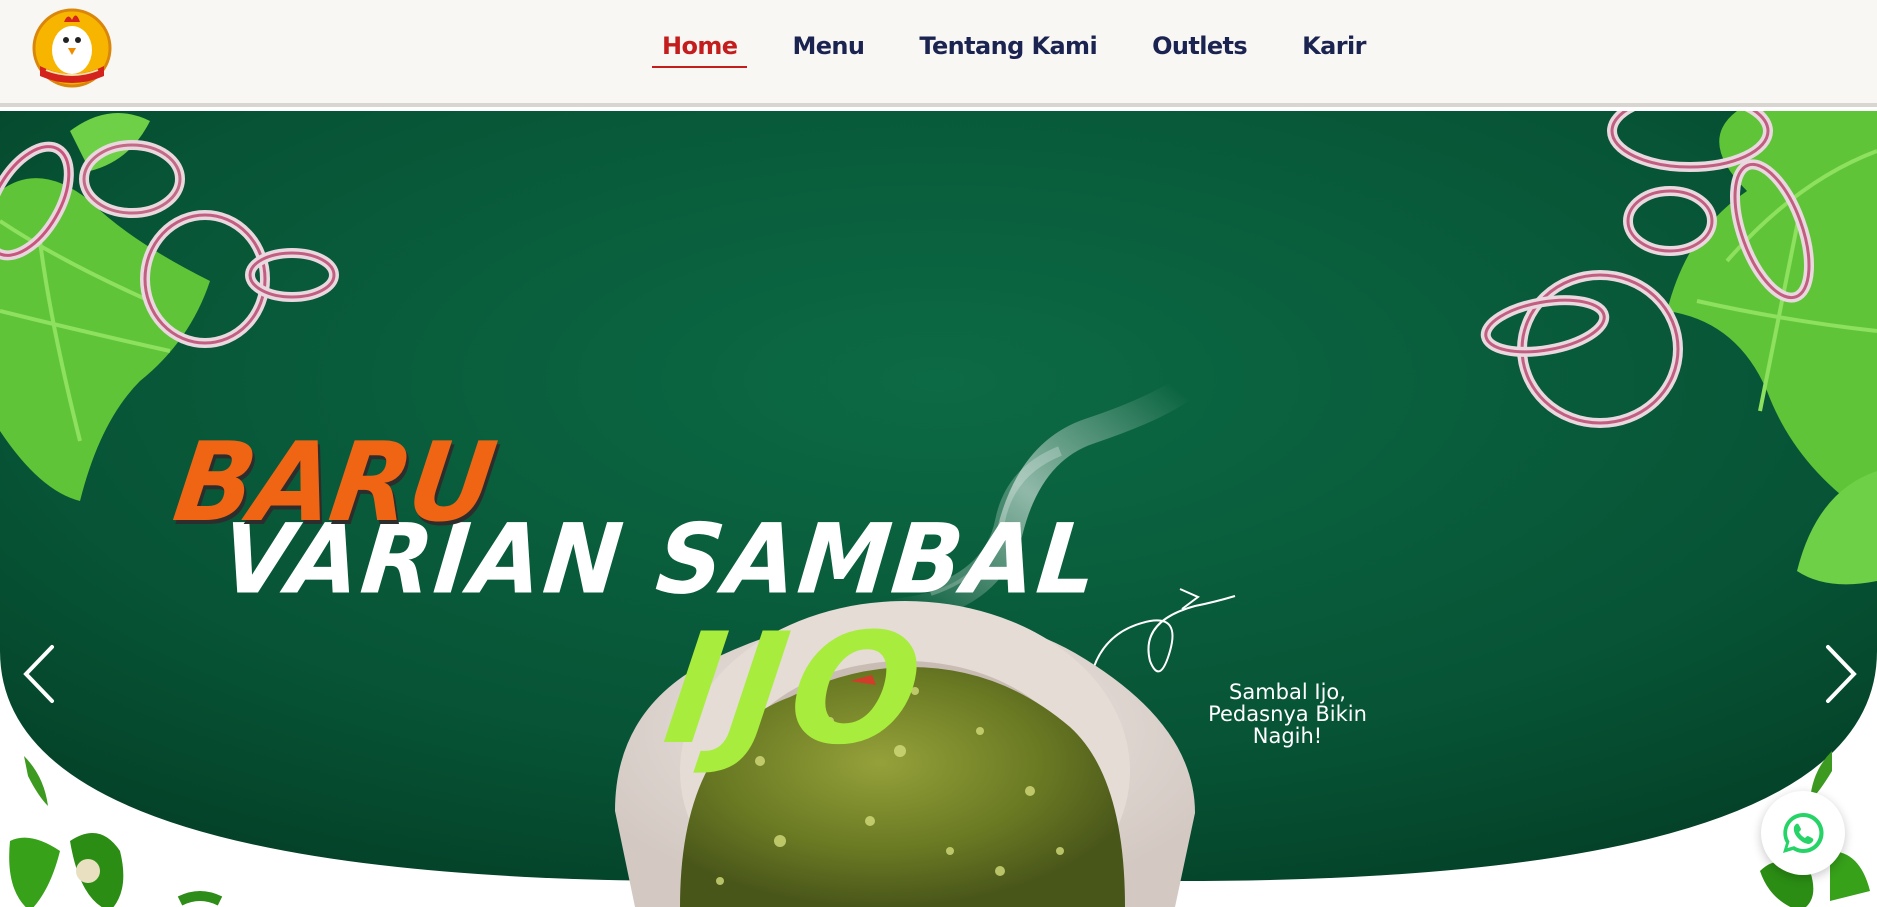 Image resolution: width=1877 pixels, height=907 pixels. Describe the element at coordinates (828, 50) in the screenshot. I see `nav-menu: Menu` at that location.